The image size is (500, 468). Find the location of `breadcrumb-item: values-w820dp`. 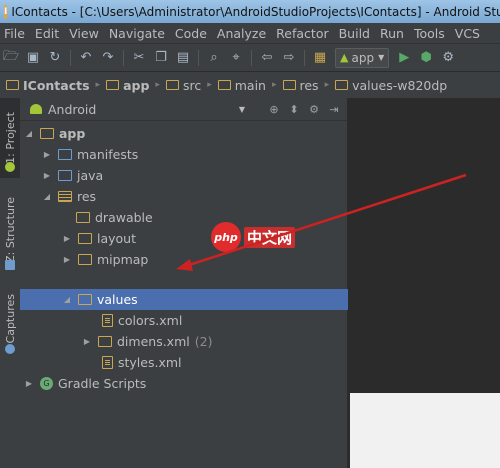

breadcrumb-item: values-w820dp is located at coordinates (391, 85).